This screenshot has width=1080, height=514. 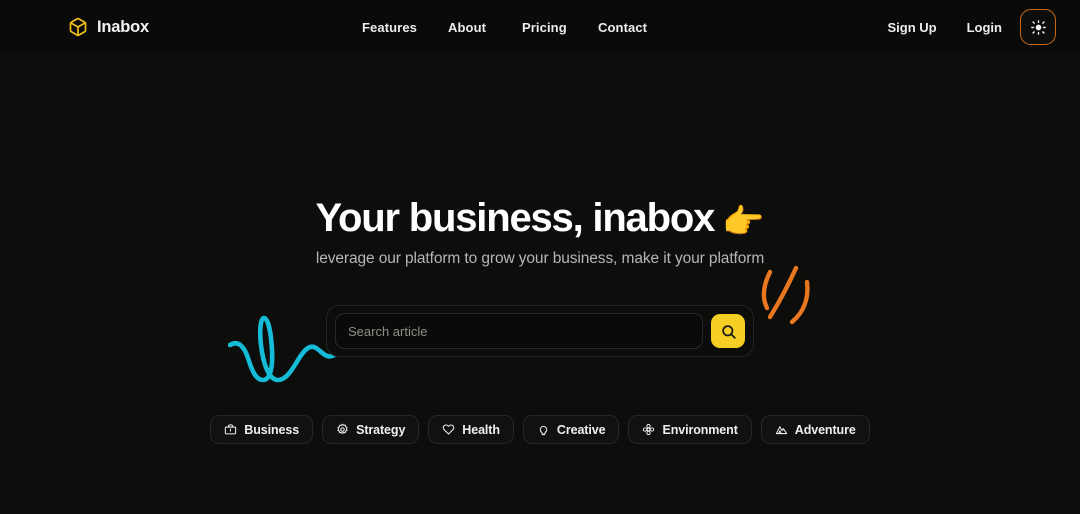 I want to click on search-bar, so click(x=540, y=331).